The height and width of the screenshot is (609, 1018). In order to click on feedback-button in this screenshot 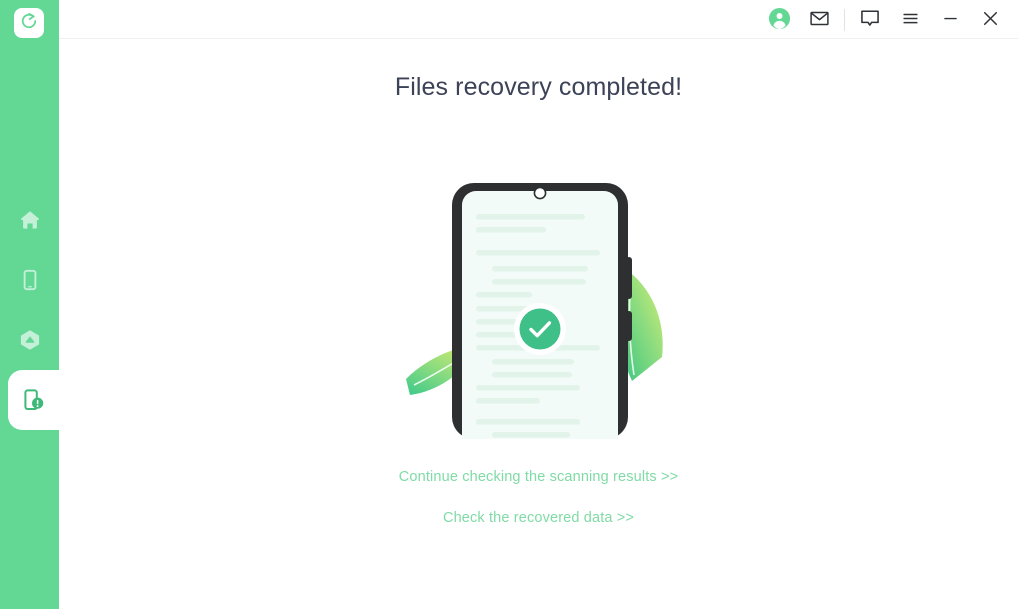, I will do `click(870, 19)`.